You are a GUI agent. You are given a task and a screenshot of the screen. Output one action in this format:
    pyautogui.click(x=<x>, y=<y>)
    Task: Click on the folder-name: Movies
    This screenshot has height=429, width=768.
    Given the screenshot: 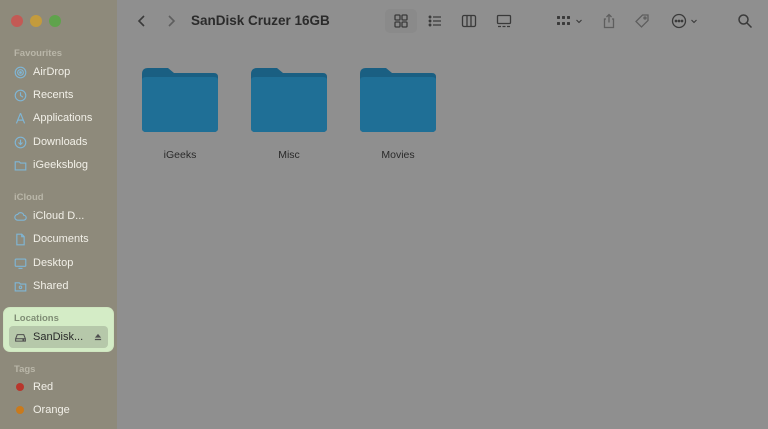 What is the action you would take?
    pyautogui.click(x=398, y=155)
    